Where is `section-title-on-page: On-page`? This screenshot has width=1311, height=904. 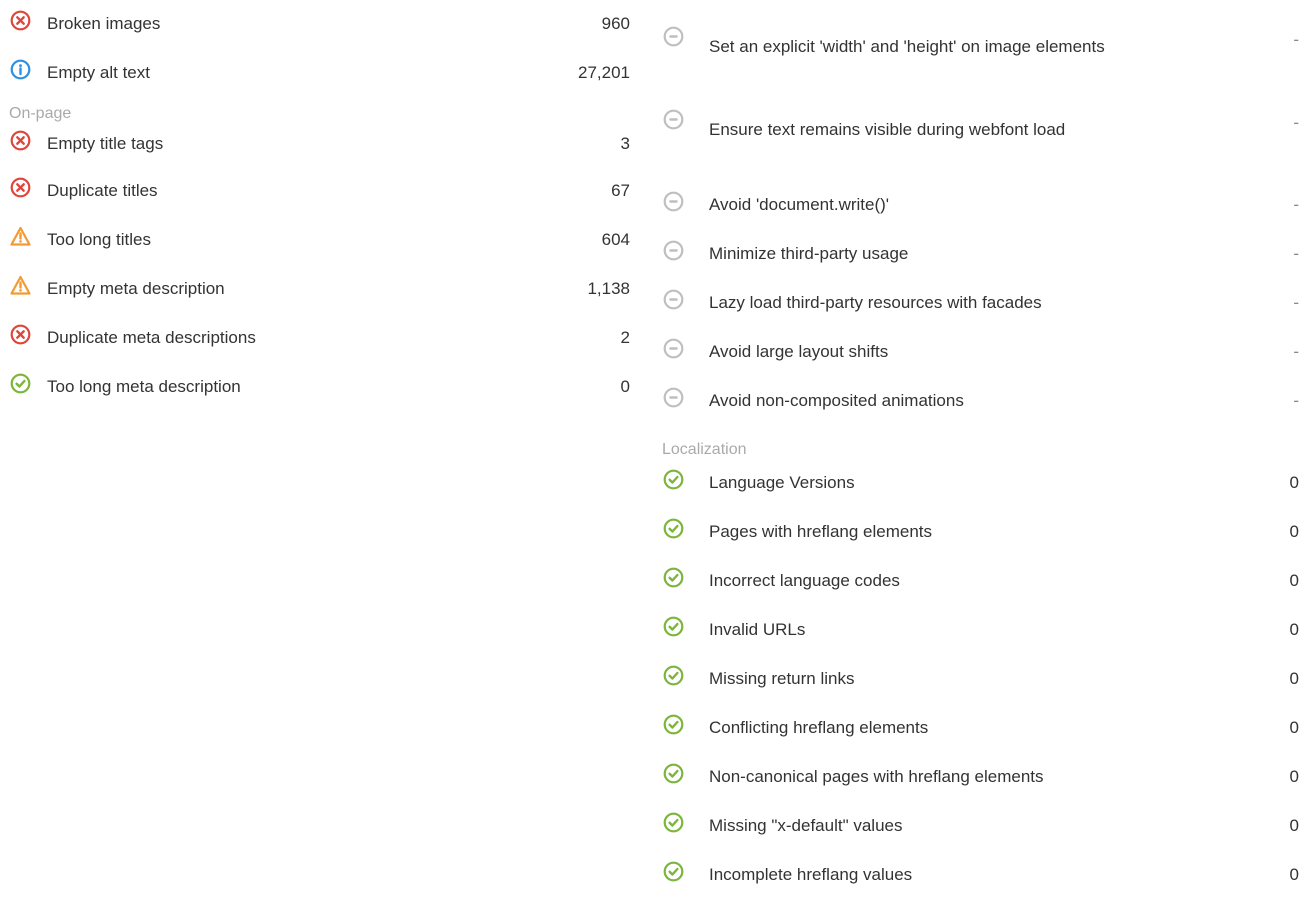 section-title-on-page: On-page is located at coordinates (40, 113).